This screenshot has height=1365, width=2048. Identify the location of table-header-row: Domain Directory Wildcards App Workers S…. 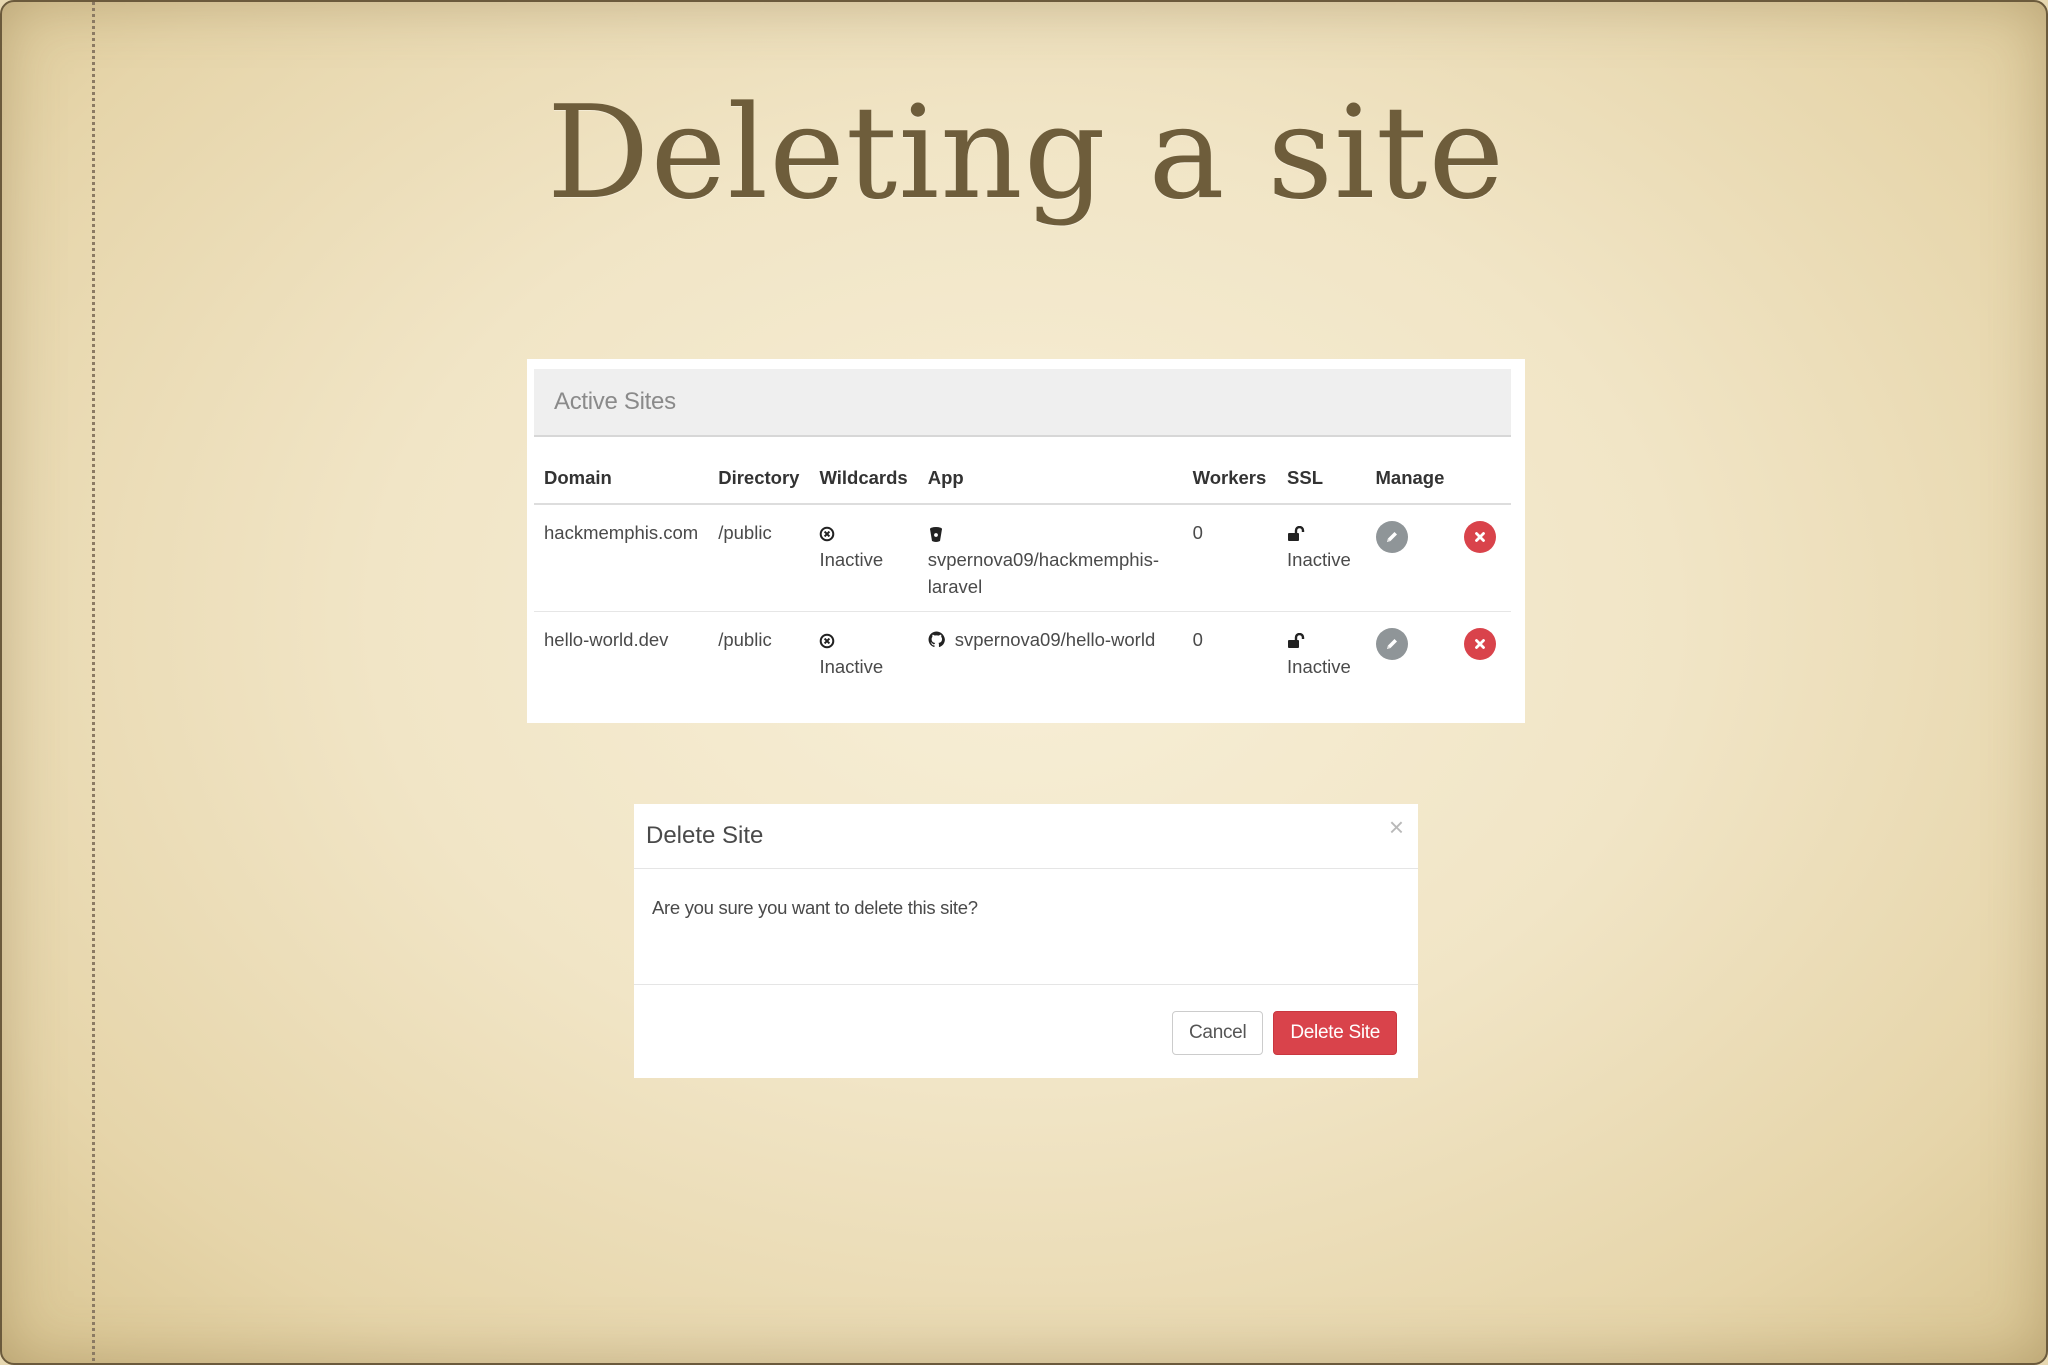
(1022, 479).